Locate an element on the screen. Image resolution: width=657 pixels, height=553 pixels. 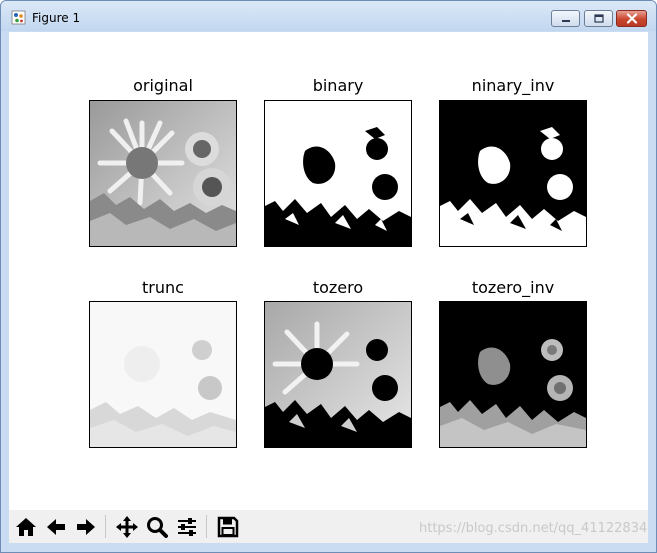
watermark: https://blog.csdn.net/qq_41122834 is located at coordinates (533, 528).